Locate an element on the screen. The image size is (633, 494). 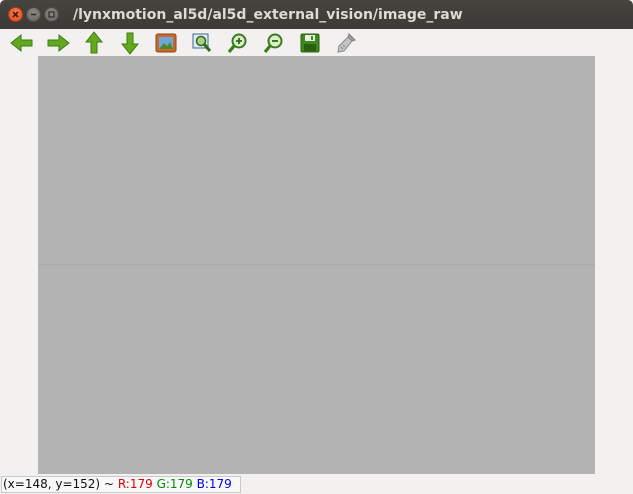
zoom-out-icon is located at coordinates (273, 43).